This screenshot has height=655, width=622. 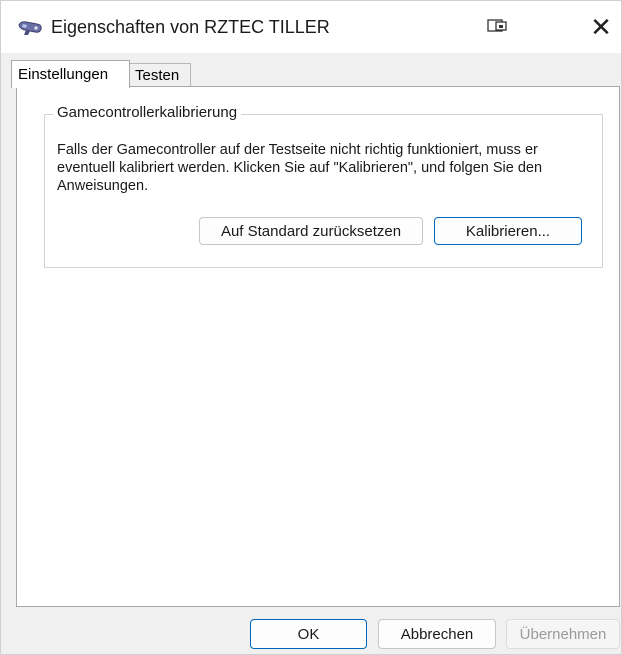 I want to click on close-icon: ✕, so click(x=601, y=28).